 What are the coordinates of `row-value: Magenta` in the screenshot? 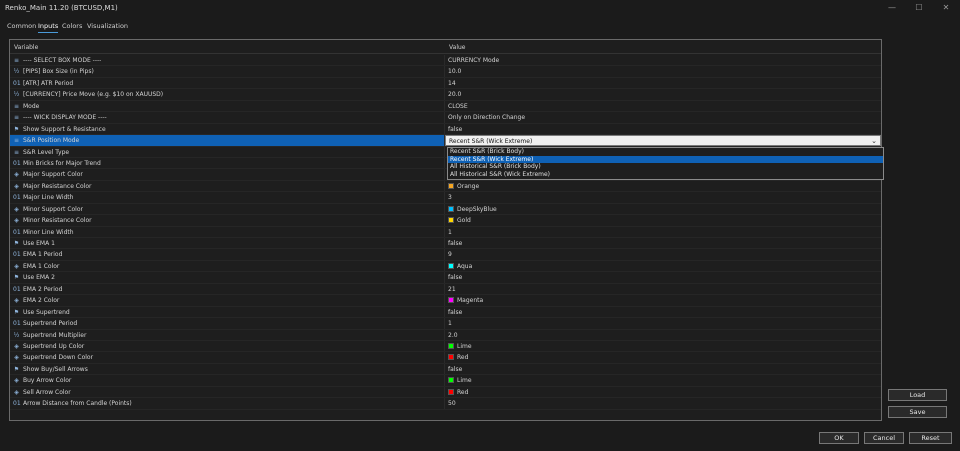 It's located at (465, 300).